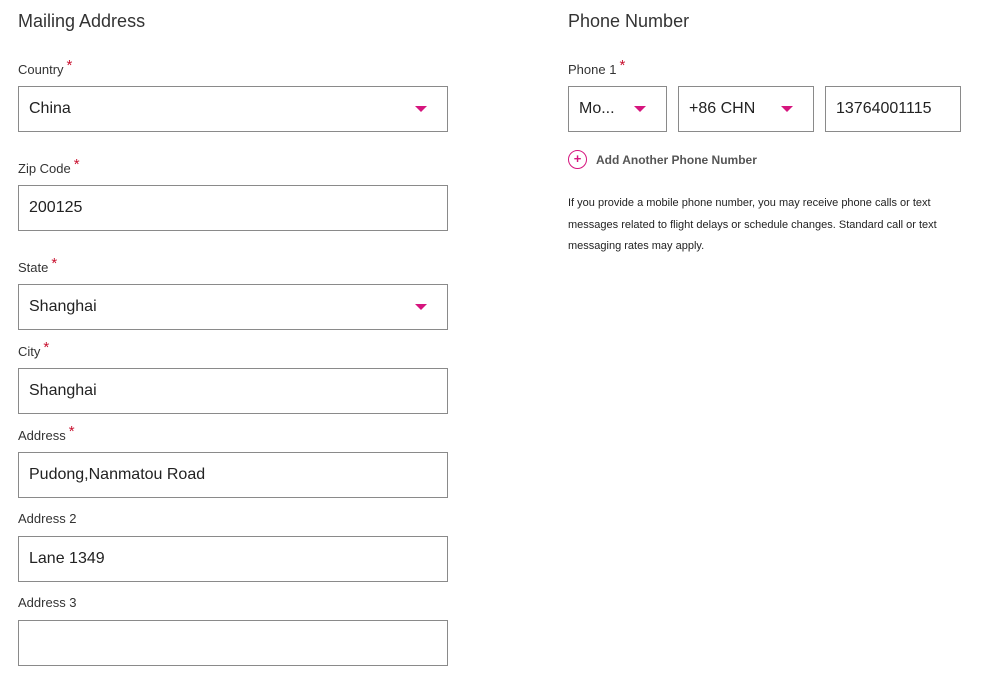  What do you see at coordinates (233, 559) in the screenshot?
I see `address2-input: Lane 1349` at bounding box center [233, 559].